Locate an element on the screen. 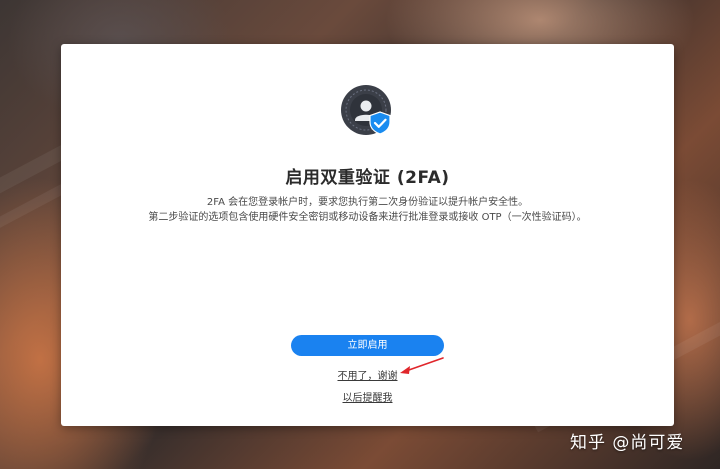 This screenshot has height=469, width=720. enable-now-button: 立即启用 is located at coordinates (367, 345).